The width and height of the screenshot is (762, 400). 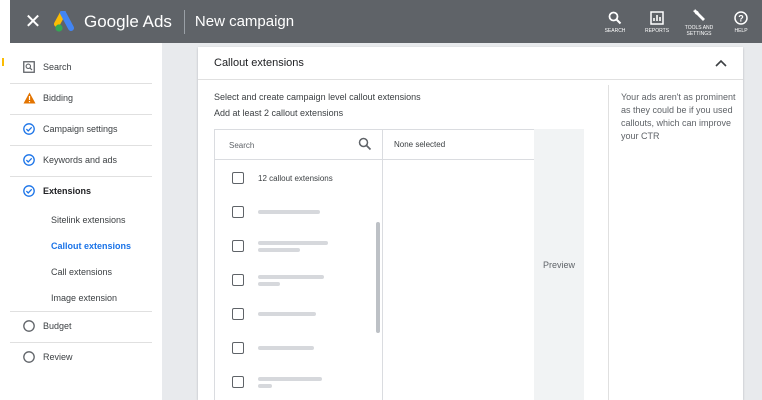 I want to click on tools-settings-label: TOOLS AND SETTINGS, so click(x=699, y=30).